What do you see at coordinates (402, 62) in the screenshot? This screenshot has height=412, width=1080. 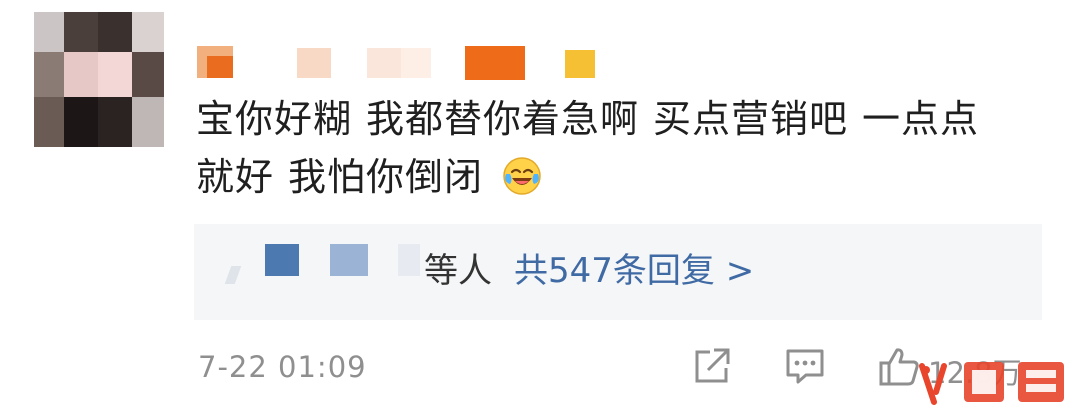 I see `username-pixelated` at bounding box center [402, 62].